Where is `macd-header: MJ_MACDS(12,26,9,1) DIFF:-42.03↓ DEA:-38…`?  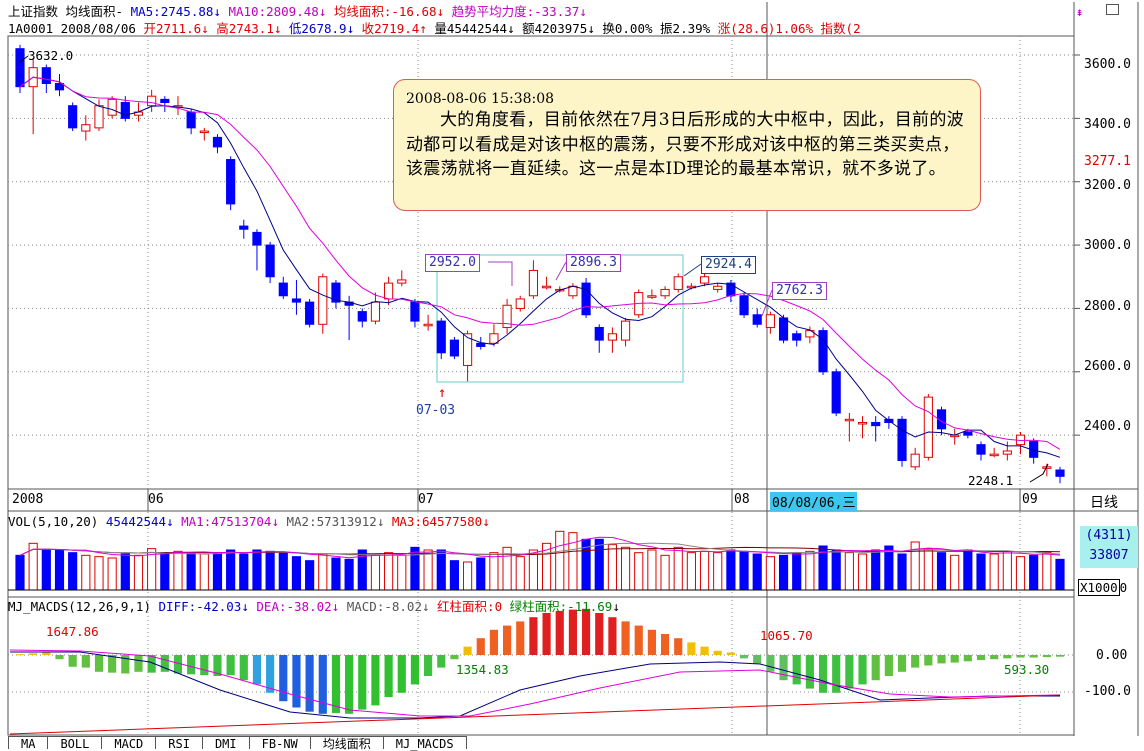
macd-header: MJ_MACDS(12,26,9,1) DIFF:-42.03↓ DEA:-38… is located at coordinates (314, 607).